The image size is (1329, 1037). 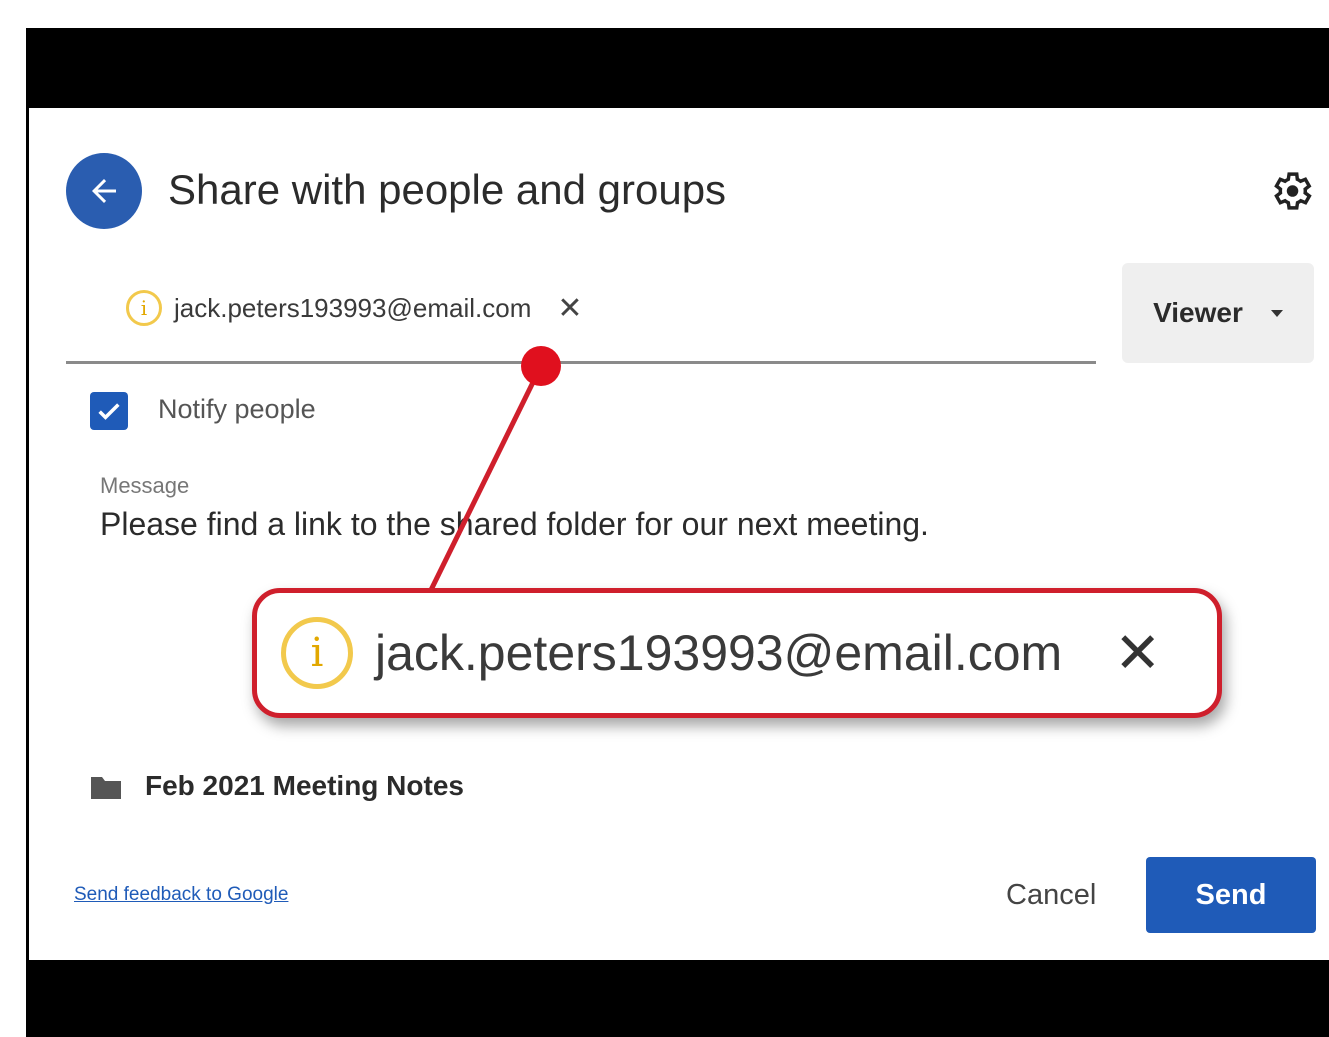 I want to click on message-label: Message, so click(x=145, y=485).